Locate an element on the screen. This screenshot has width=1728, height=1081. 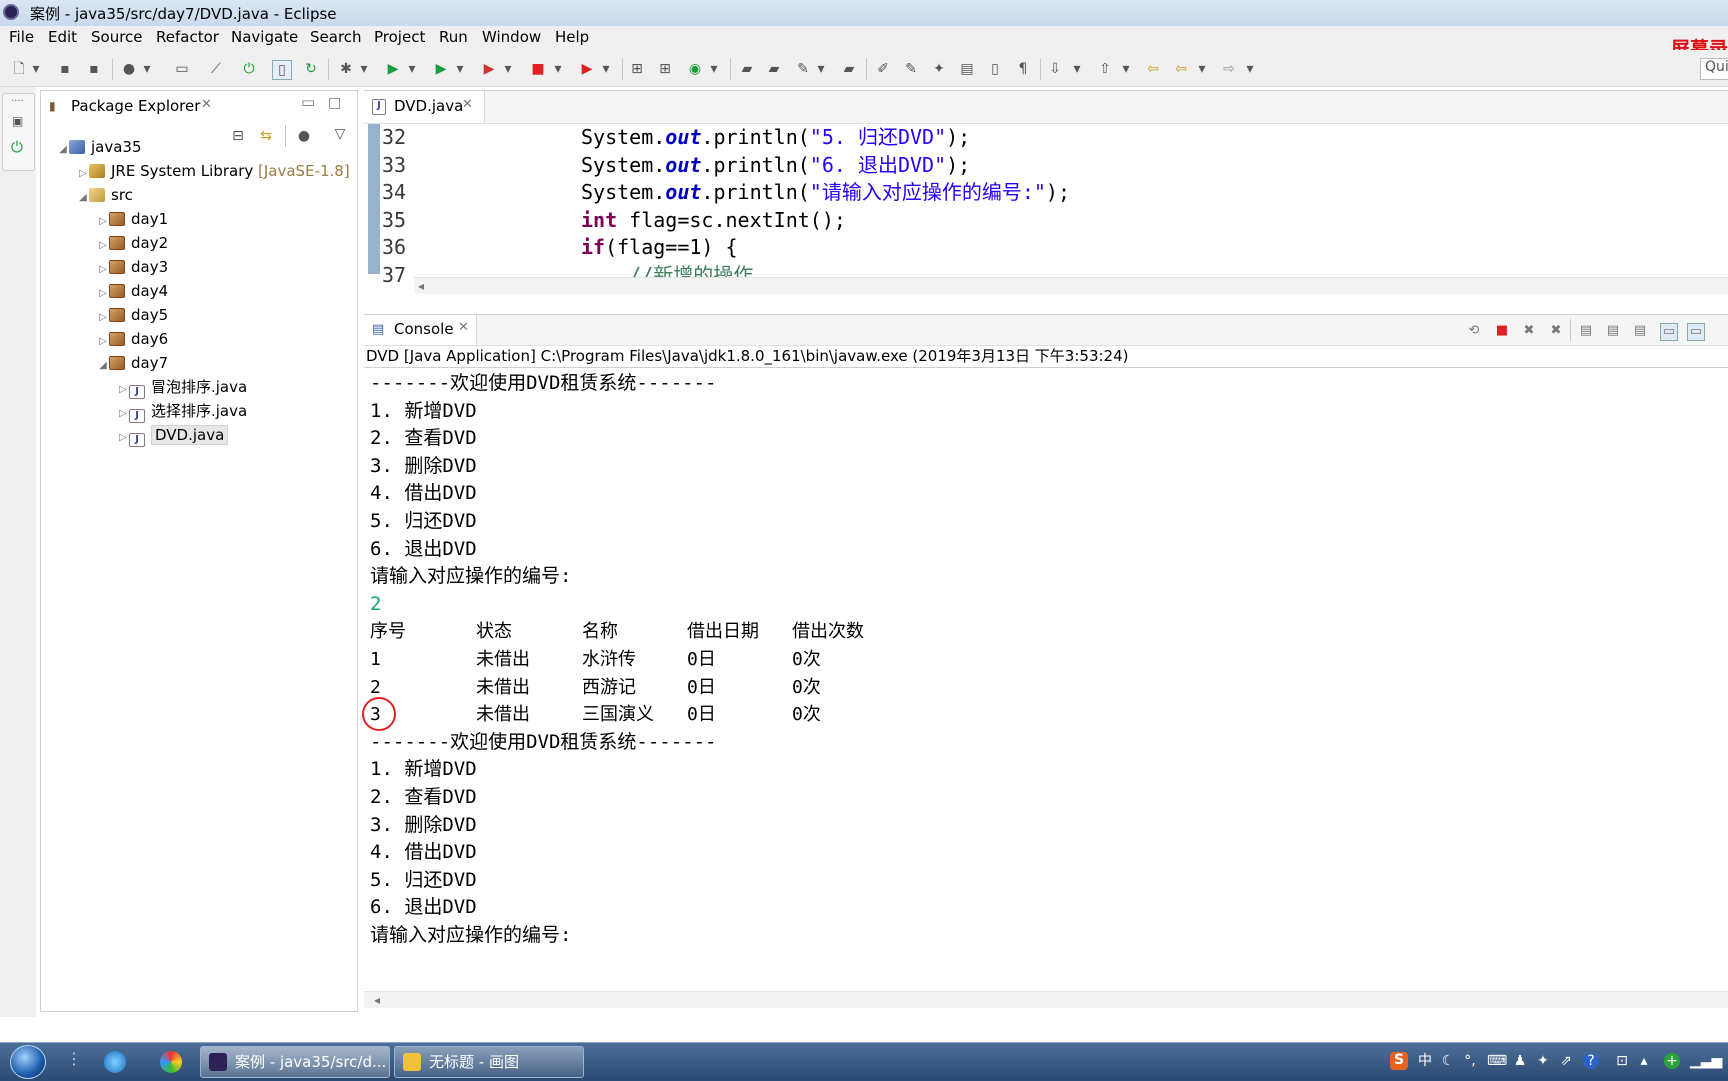
menu-edit: Edit is located at coordinates (62, 37).